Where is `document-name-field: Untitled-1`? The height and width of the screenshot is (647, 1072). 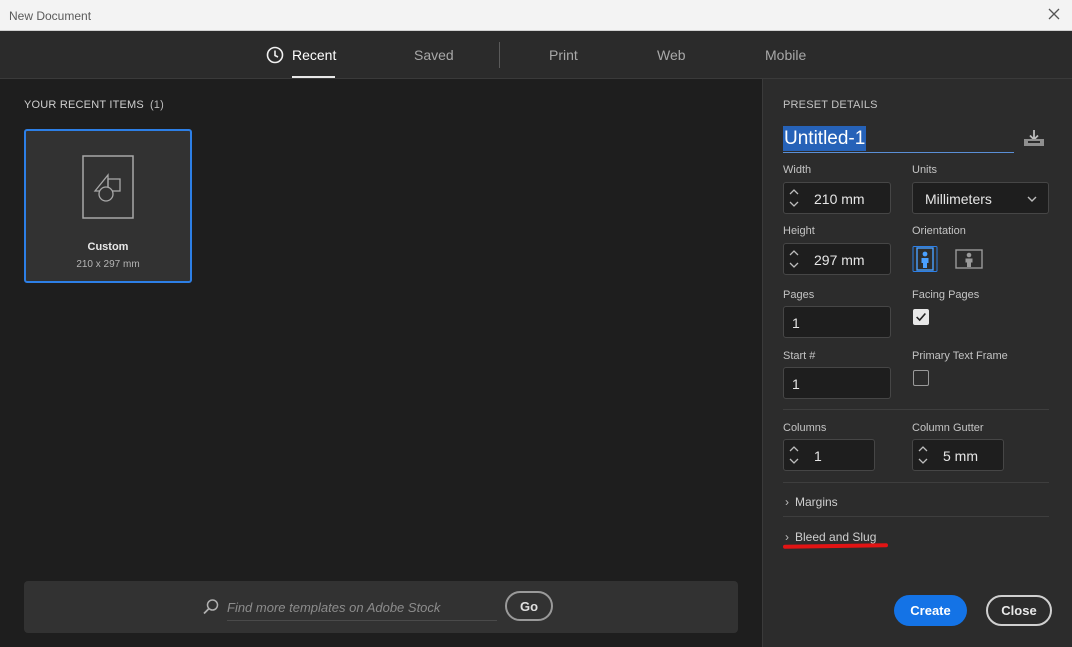
document-name-field: Untitled-1 is located at coordinates (898, 139).